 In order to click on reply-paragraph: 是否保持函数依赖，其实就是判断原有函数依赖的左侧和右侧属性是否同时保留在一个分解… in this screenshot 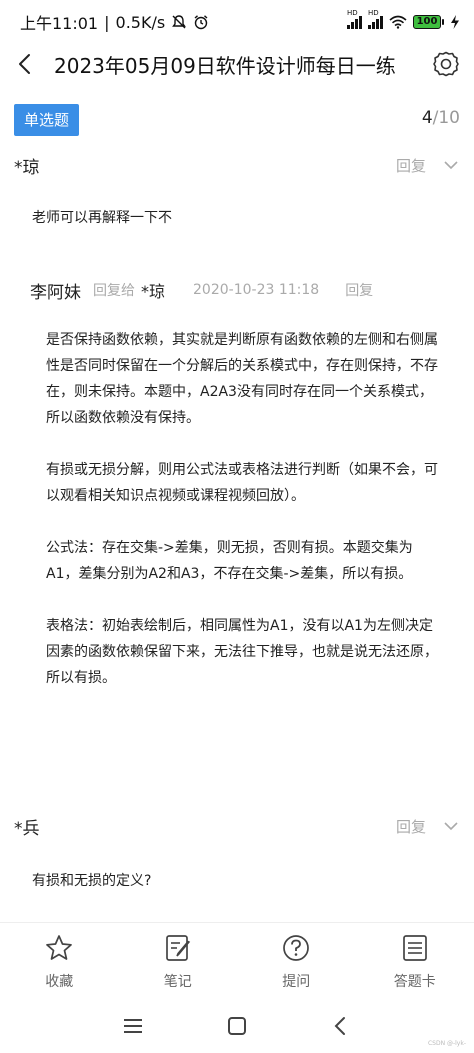, I will do `click(242, 379)`.